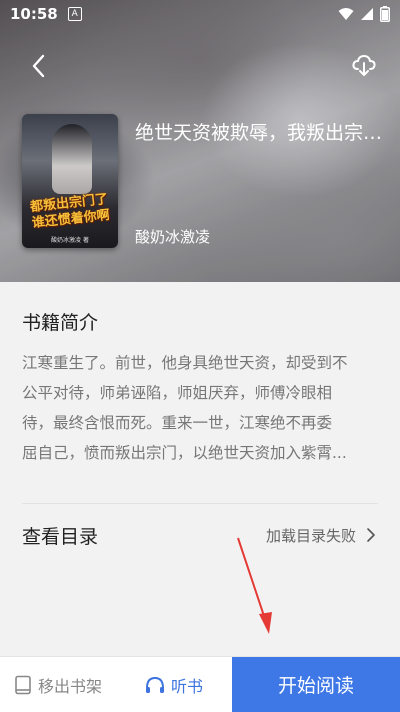 Image resolution: width=400 pixels, height=712 pixels. What do you see at coordinates (185, 363) in the screenshot?
I see `intro-line: 江寒重生了。前世，他身具绝世天资，却受到不` at bounding box center [185, 363].